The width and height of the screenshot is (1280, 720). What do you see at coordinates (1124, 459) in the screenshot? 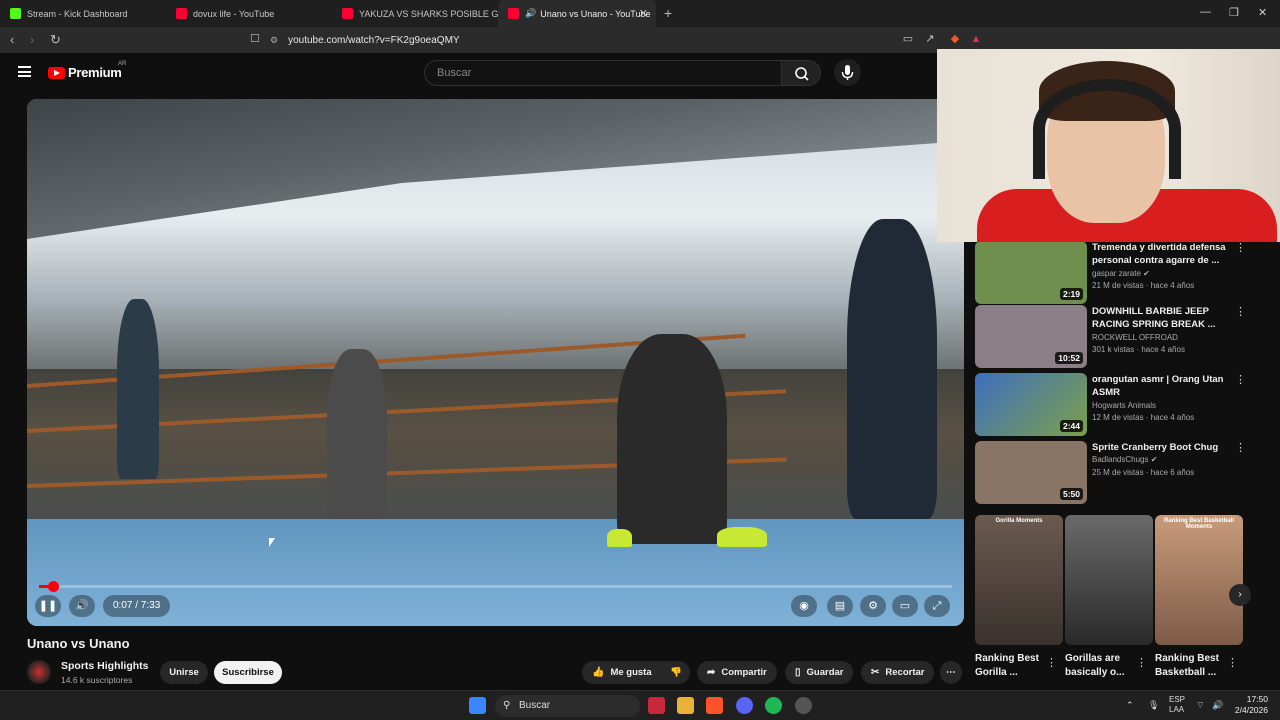
I see `recommendation-channel: BadlandsChugs ✔` at bounding box center [1124, 459].